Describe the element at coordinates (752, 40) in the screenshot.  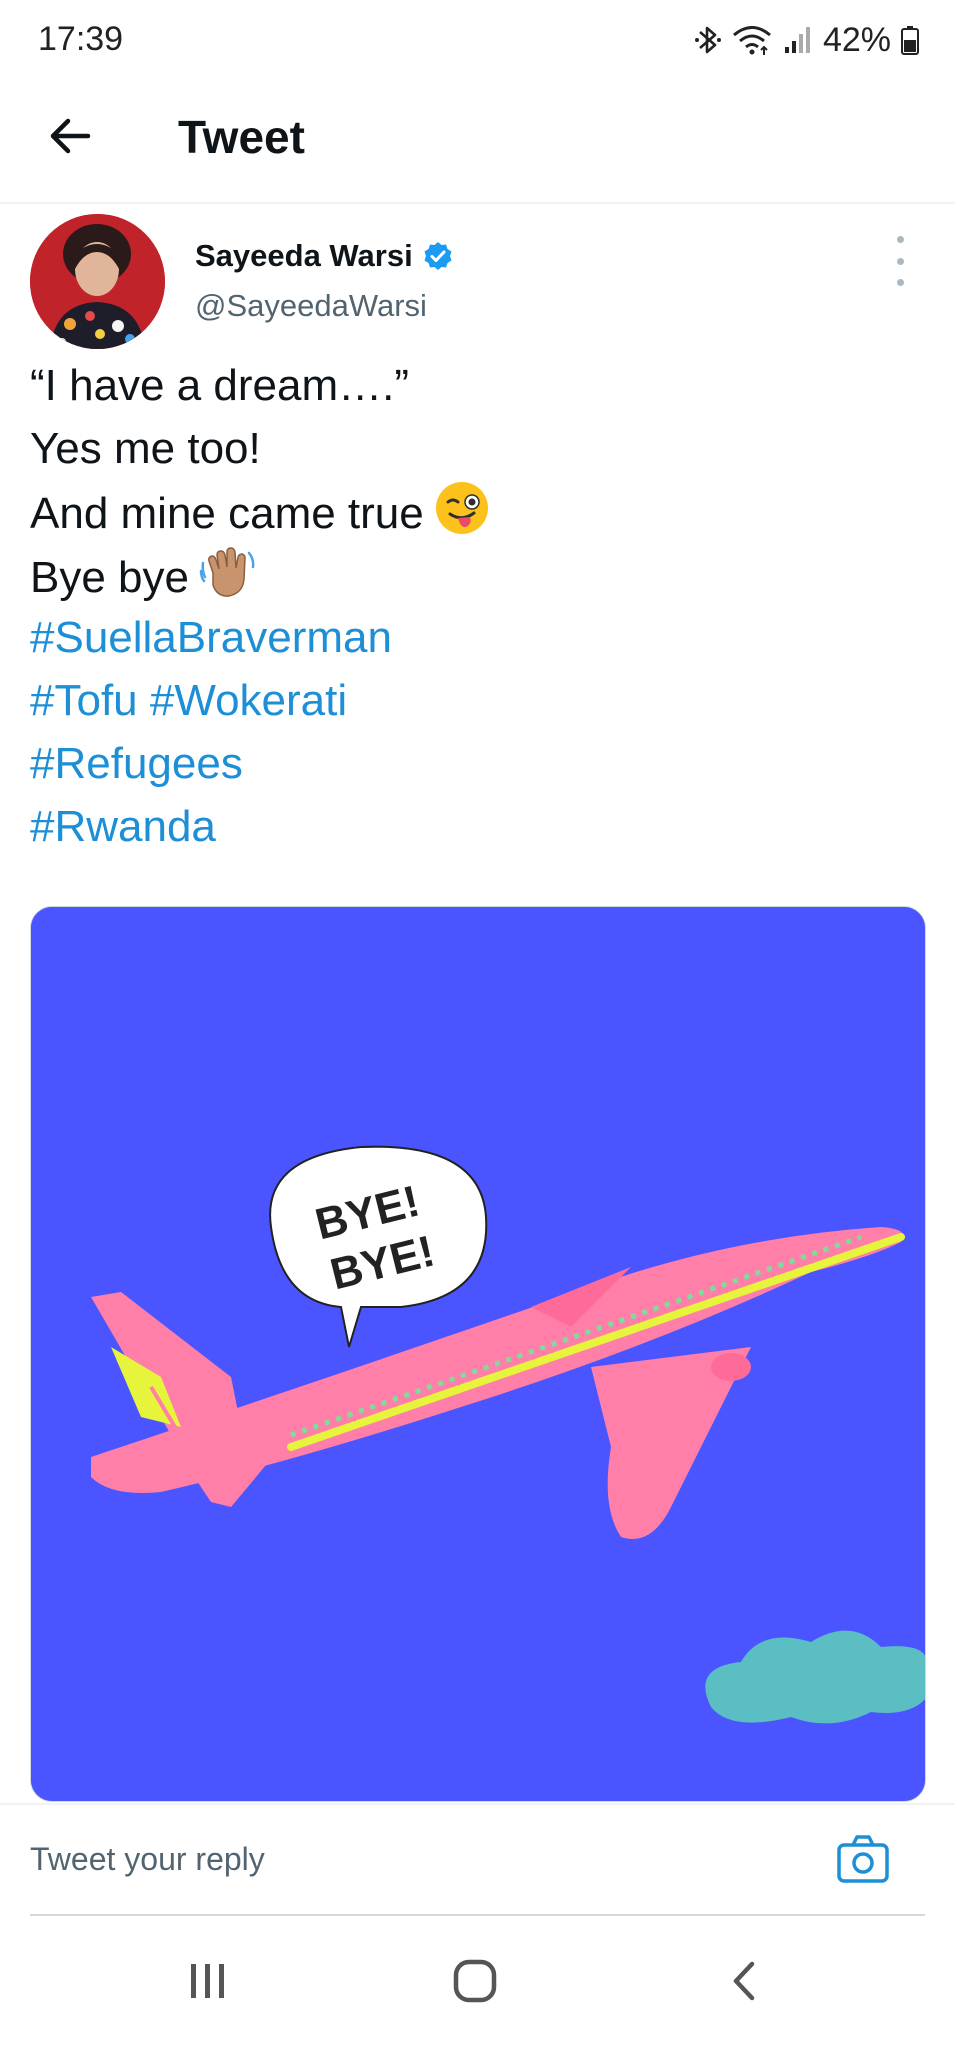
I see `wifi-icon` at that location.